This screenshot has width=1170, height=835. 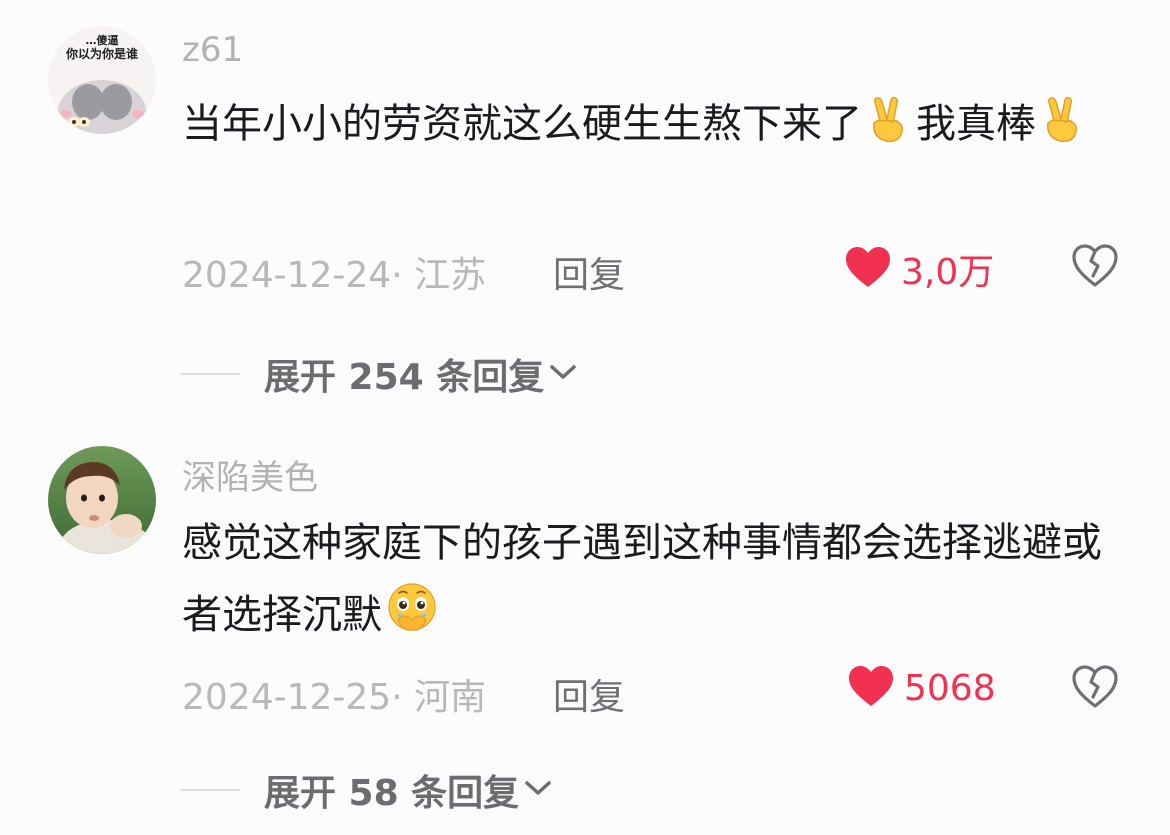 I want to click on expand-replies-button: 展开 254 条回复, so click(x=379, y=374).